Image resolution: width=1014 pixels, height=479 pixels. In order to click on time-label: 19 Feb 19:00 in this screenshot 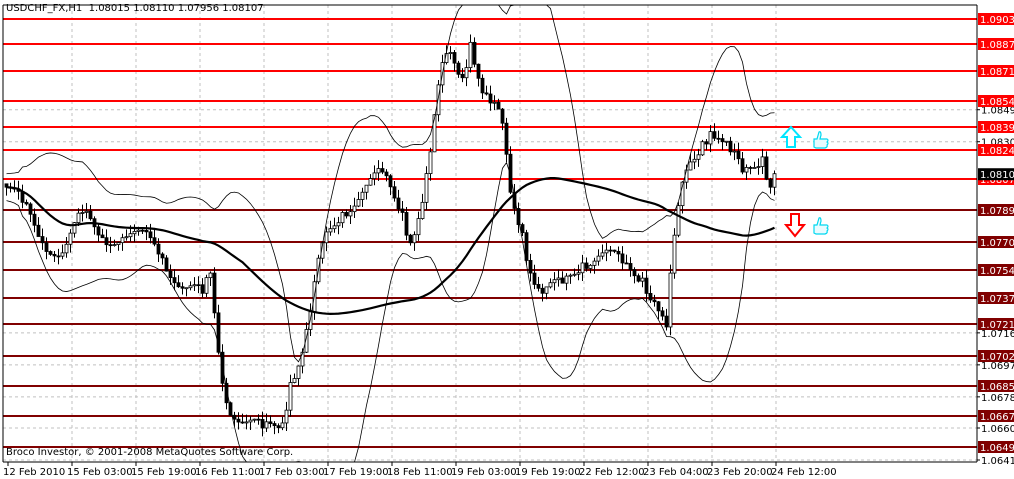, I will do `click(548, 472)`.